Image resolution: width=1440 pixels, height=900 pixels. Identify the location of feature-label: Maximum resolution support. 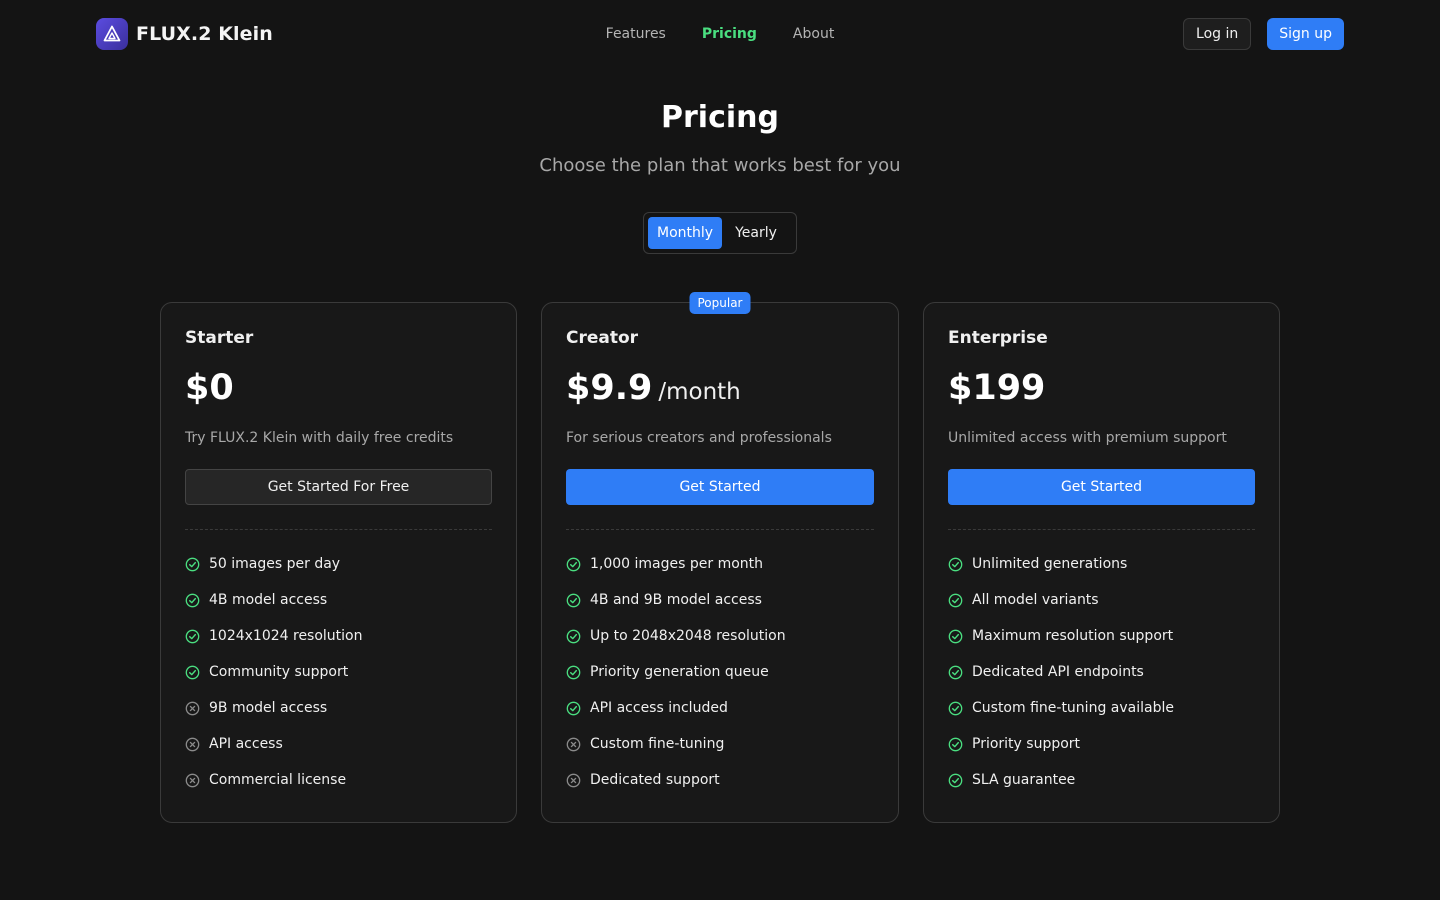
(1073, 636).